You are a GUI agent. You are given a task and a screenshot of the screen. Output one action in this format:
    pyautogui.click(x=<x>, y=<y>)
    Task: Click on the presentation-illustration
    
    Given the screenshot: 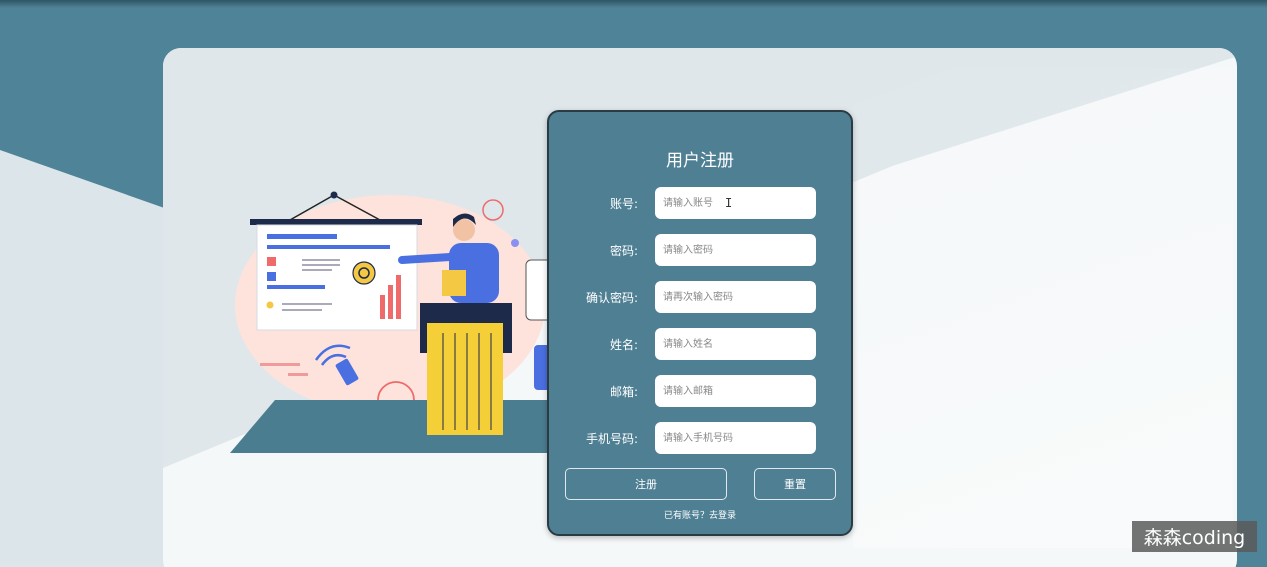 What is the action you would take?
    pyautogui.click(x=395, y=322)
    